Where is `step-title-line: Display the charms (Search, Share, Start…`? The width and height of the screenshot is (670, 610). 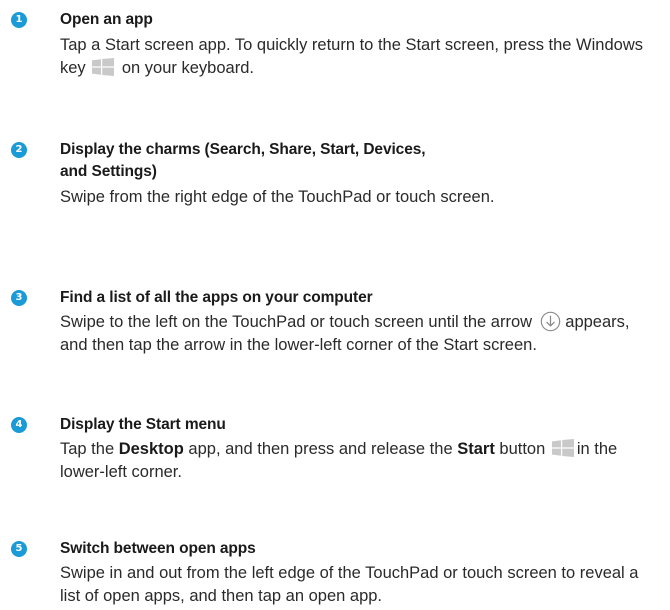
step-title-line: Display the charms (Search, Share, Start… is located at coordinates (243, 149).